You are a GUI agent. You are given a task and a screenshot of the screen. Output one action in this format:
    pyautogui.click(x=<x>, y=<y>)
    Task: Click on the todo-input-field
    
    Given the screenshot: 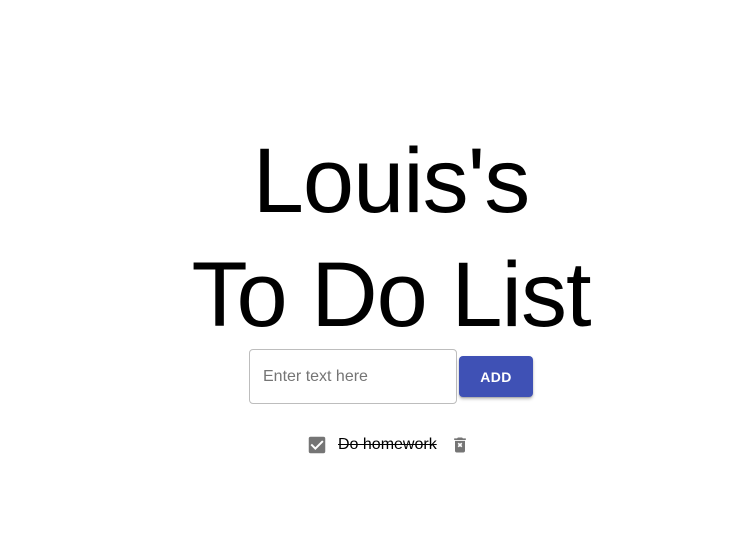 What is the action you would take?
    pyautogui.click(x=353, y=376)
    